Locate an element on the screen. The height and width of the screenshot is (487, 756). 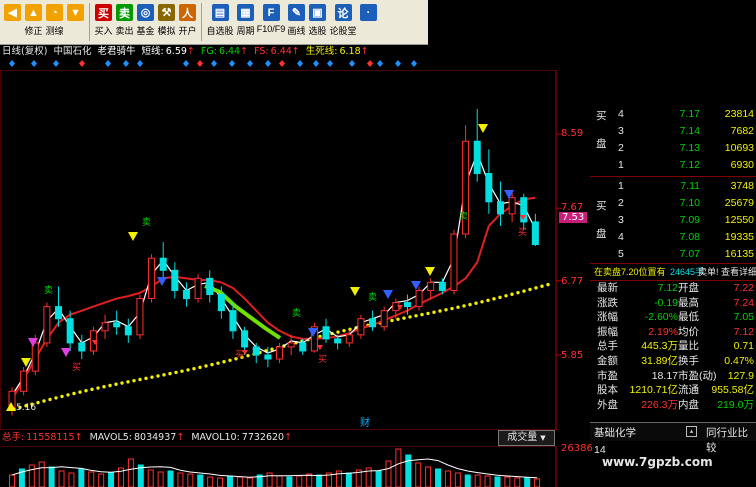
level-price: 7.10 is located at coordinates (689, 203).